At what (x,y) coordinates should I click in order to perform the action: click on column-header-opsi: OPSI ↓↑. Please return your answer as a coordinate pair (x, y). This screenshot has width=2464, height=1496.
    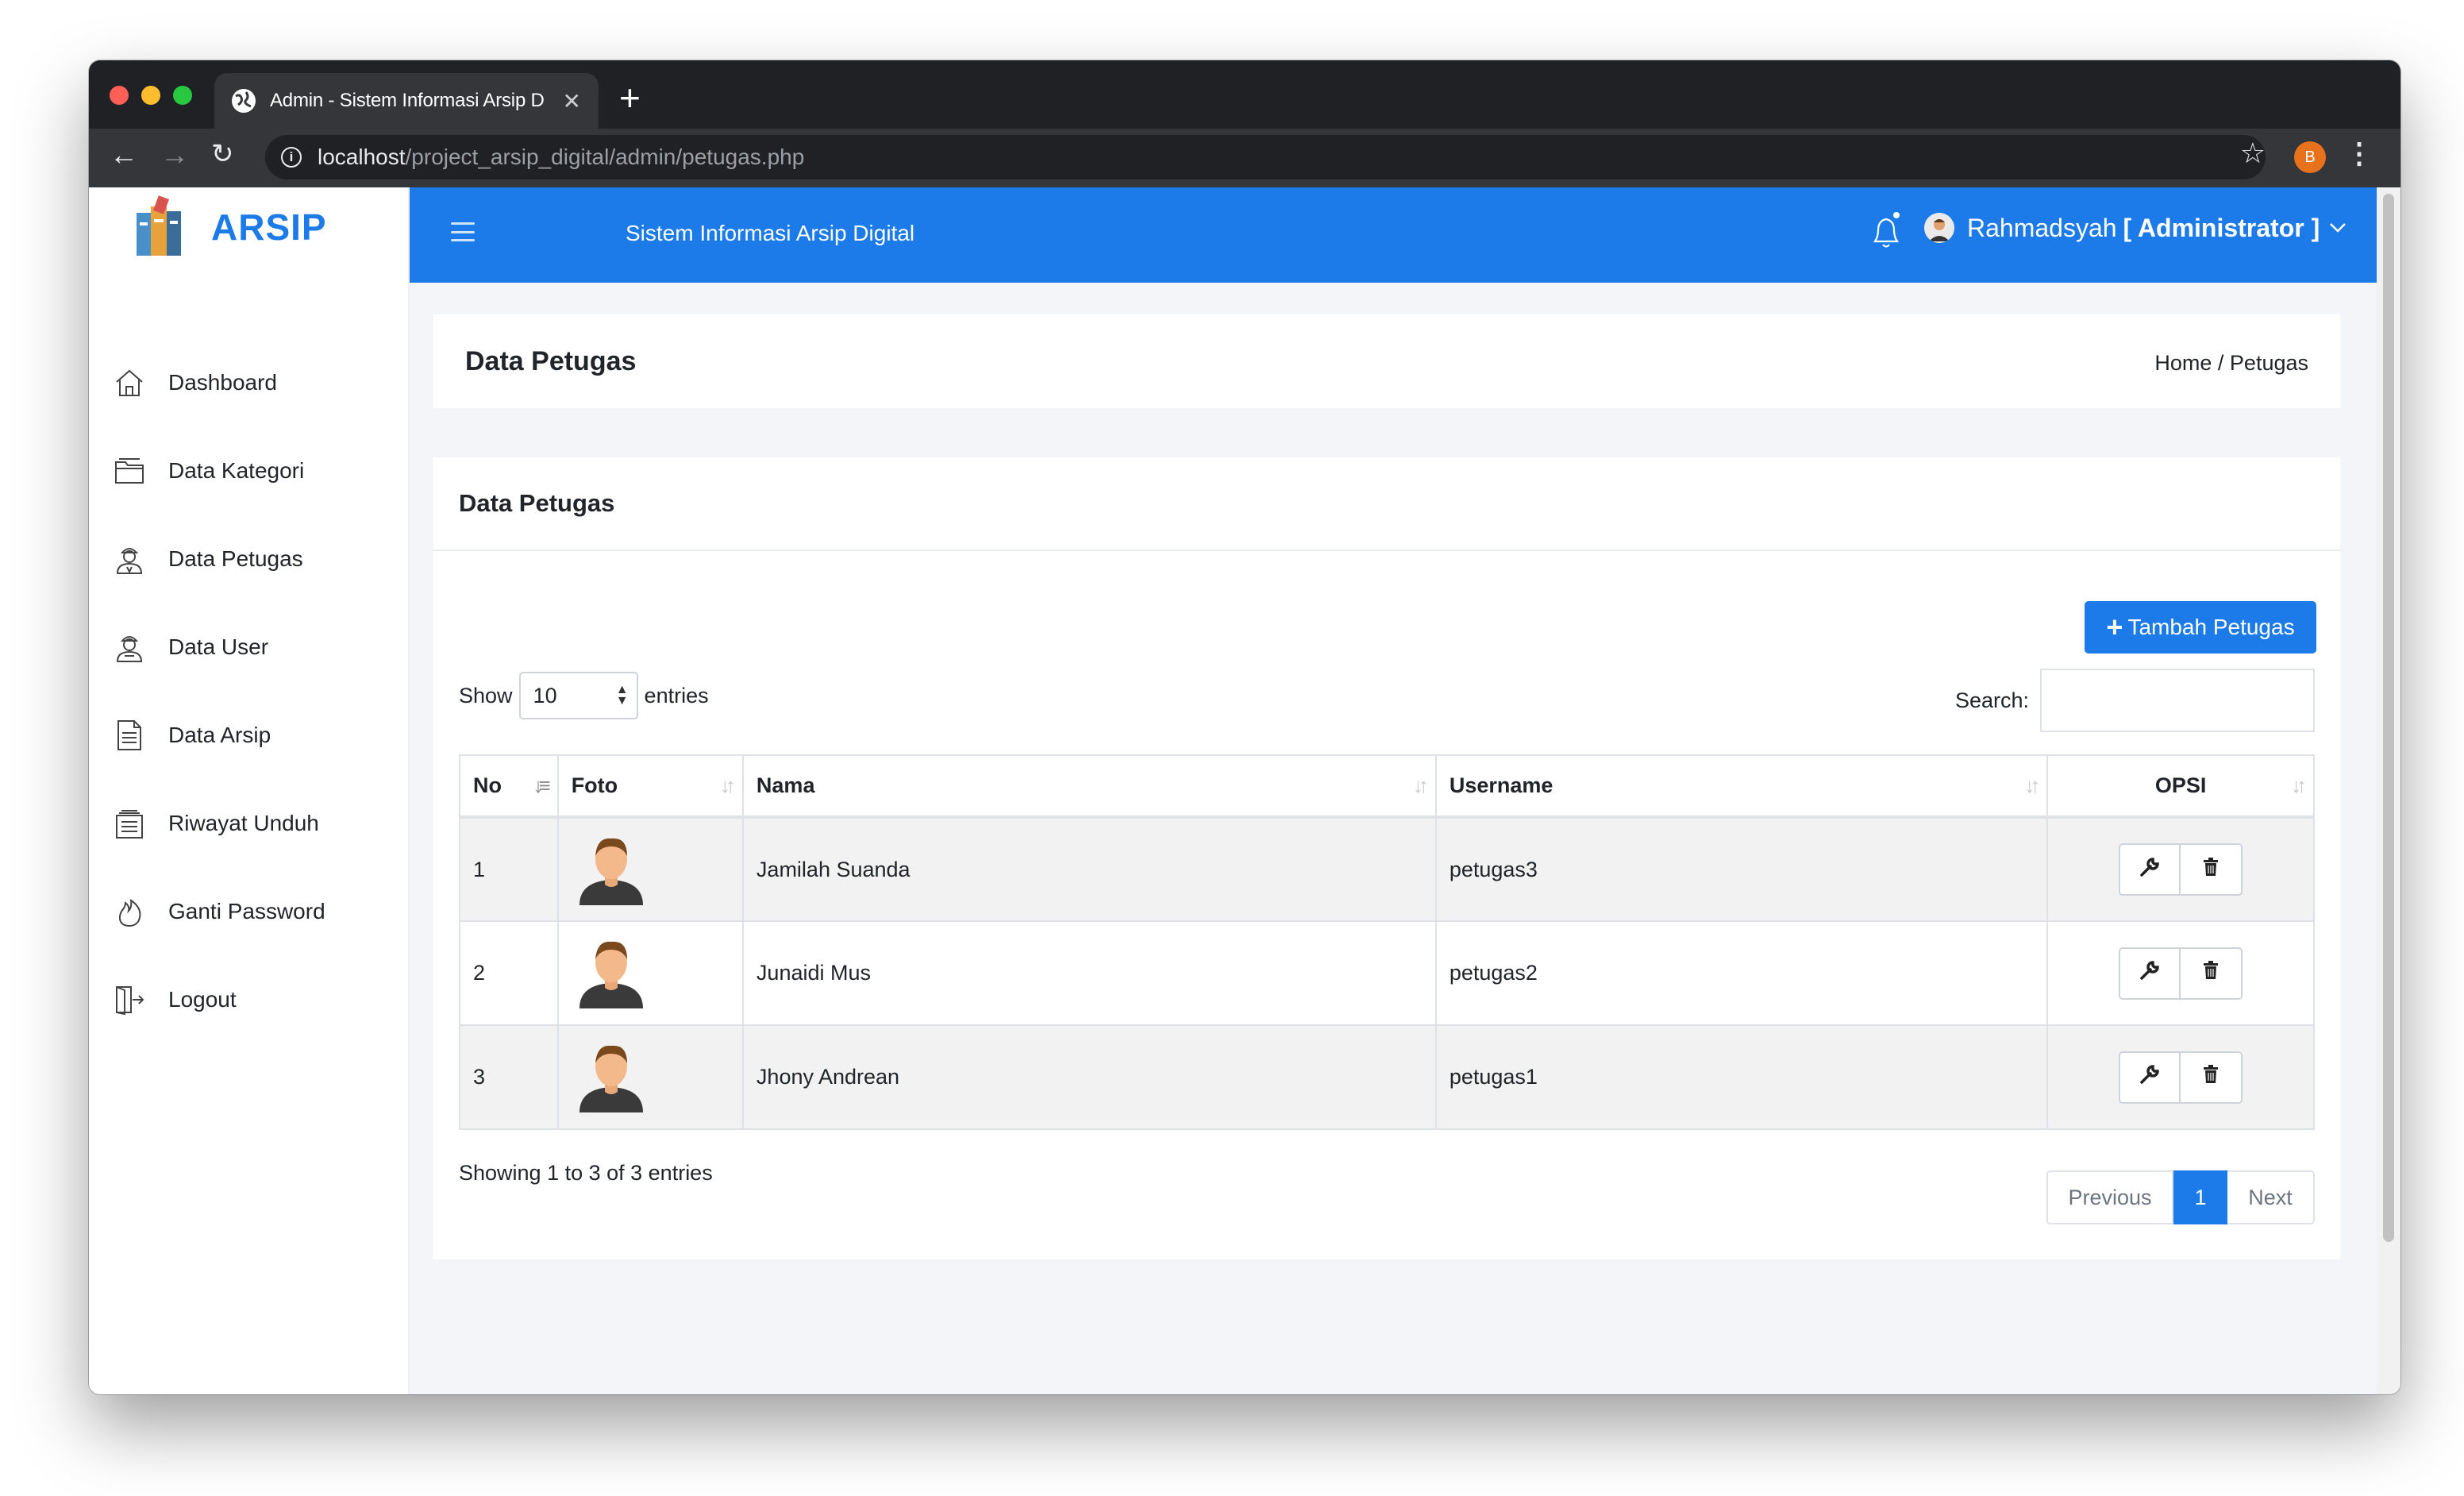
    Looking at the image, I should click on (2180, 786).